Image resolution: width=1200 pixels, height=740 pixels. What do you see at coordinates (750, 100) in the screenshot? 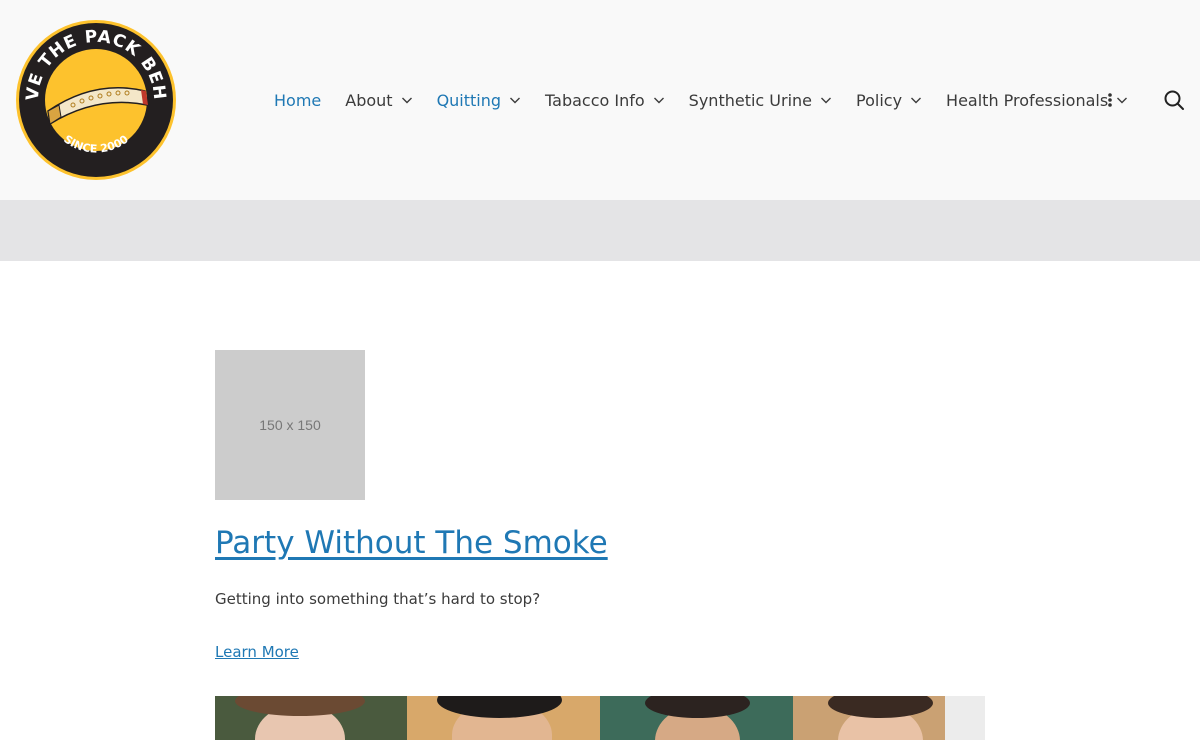
I see `nav-label: Synthetic Urine` at bounding box center [750, 100].